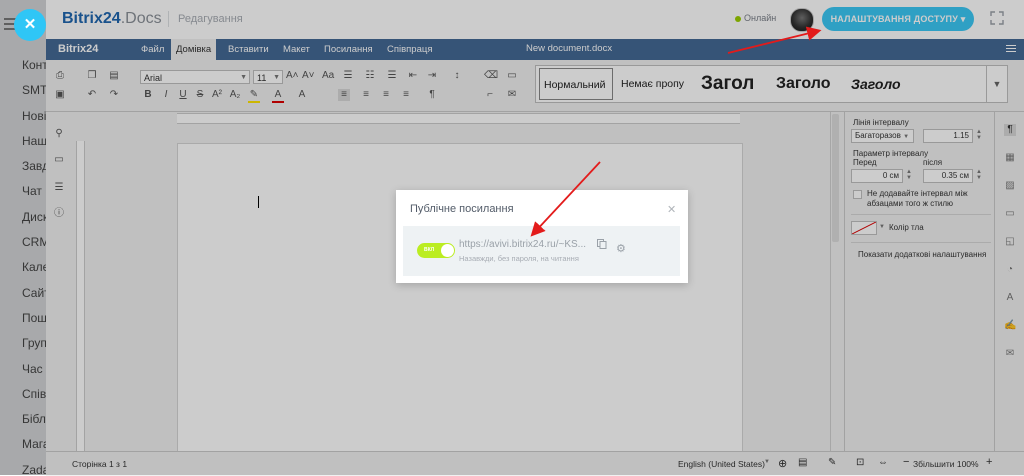  What do you see at coordinates (462, 209) in the screenshot?
I see `dialog-title: Публічне посилання` at bounding box center [462, 209].